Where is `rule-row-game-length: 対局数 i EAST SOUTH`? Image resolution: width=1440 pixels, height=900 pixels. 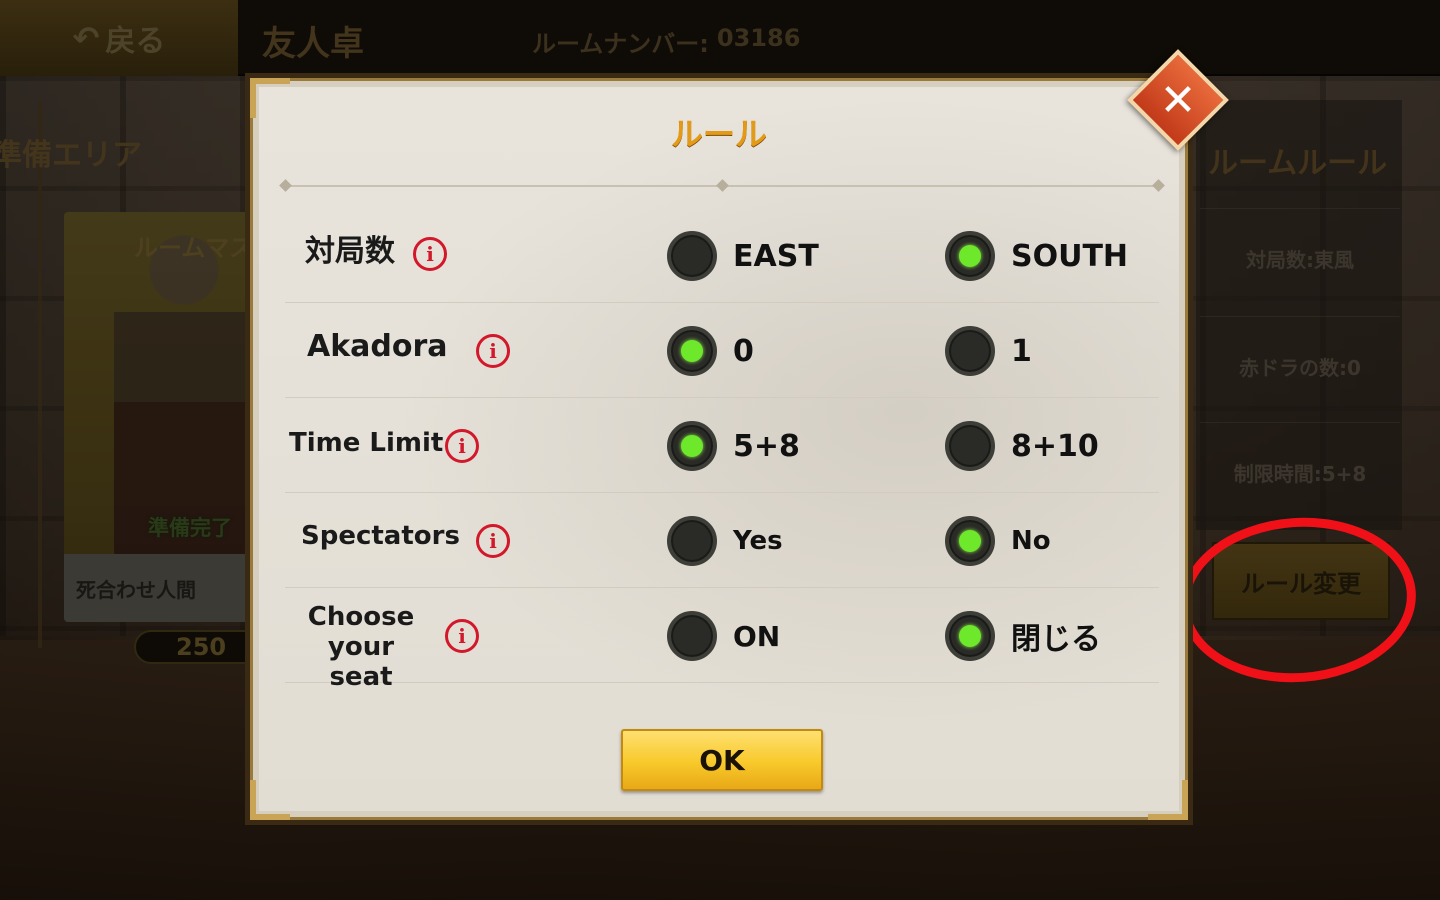
rule-row-game-length: 対局数 i EAST SOUTH is located at coordinates (722, 256).